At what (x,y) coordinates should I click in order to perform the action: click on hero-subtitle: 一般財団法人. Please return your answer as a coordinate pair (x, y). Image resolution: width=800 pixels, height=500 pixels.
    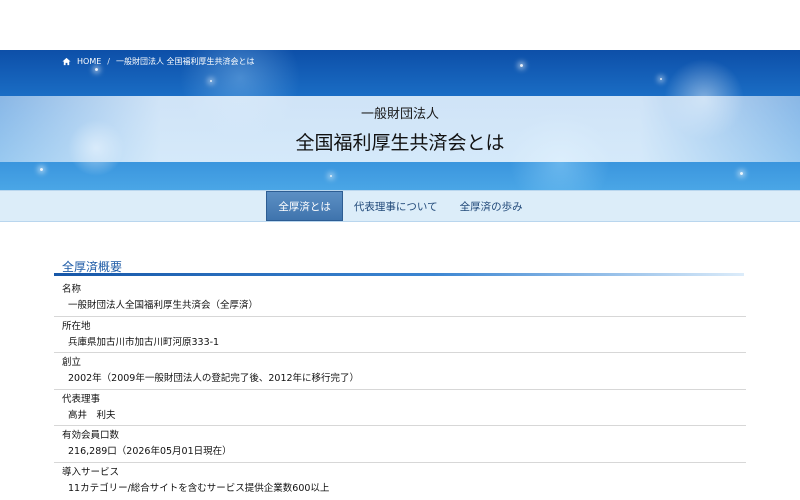
    Looking at the image, I should click on (399, 114).